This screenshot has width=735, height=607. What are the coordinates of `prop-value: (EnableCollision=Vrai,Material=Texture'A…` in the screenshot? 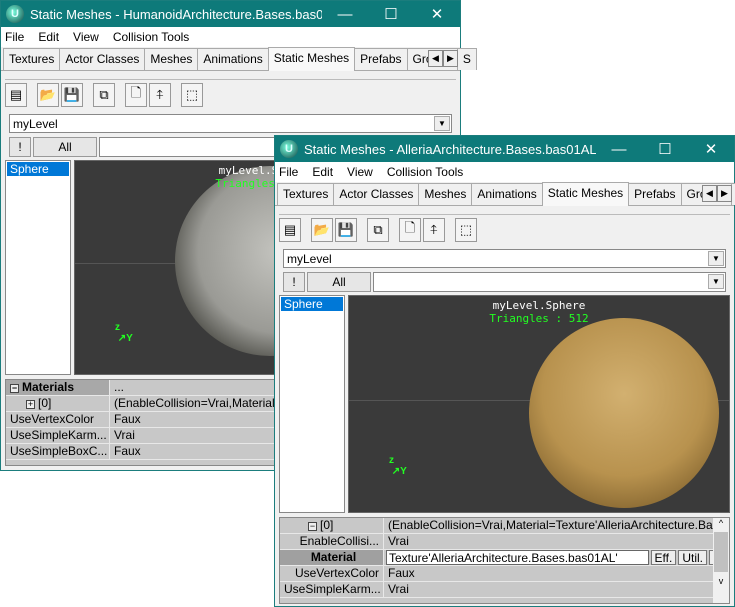 It's located at (556, 525).